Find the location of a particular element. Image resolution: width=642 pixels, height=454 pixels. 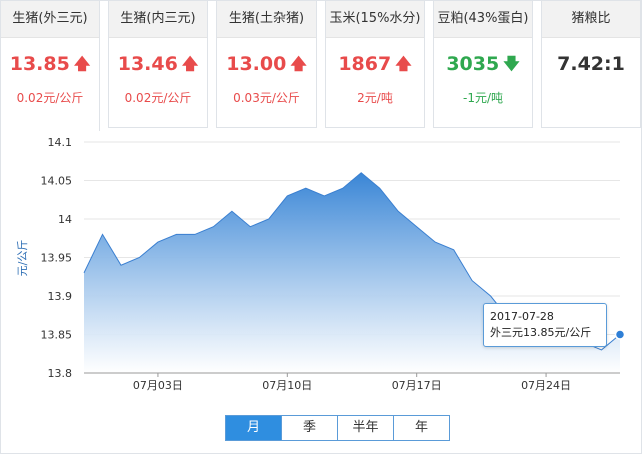

card-pig-inner-ternary: 生猪(内三元) 13.46 🡅 0.02元/公斤 is located at coordinates (158, 64).